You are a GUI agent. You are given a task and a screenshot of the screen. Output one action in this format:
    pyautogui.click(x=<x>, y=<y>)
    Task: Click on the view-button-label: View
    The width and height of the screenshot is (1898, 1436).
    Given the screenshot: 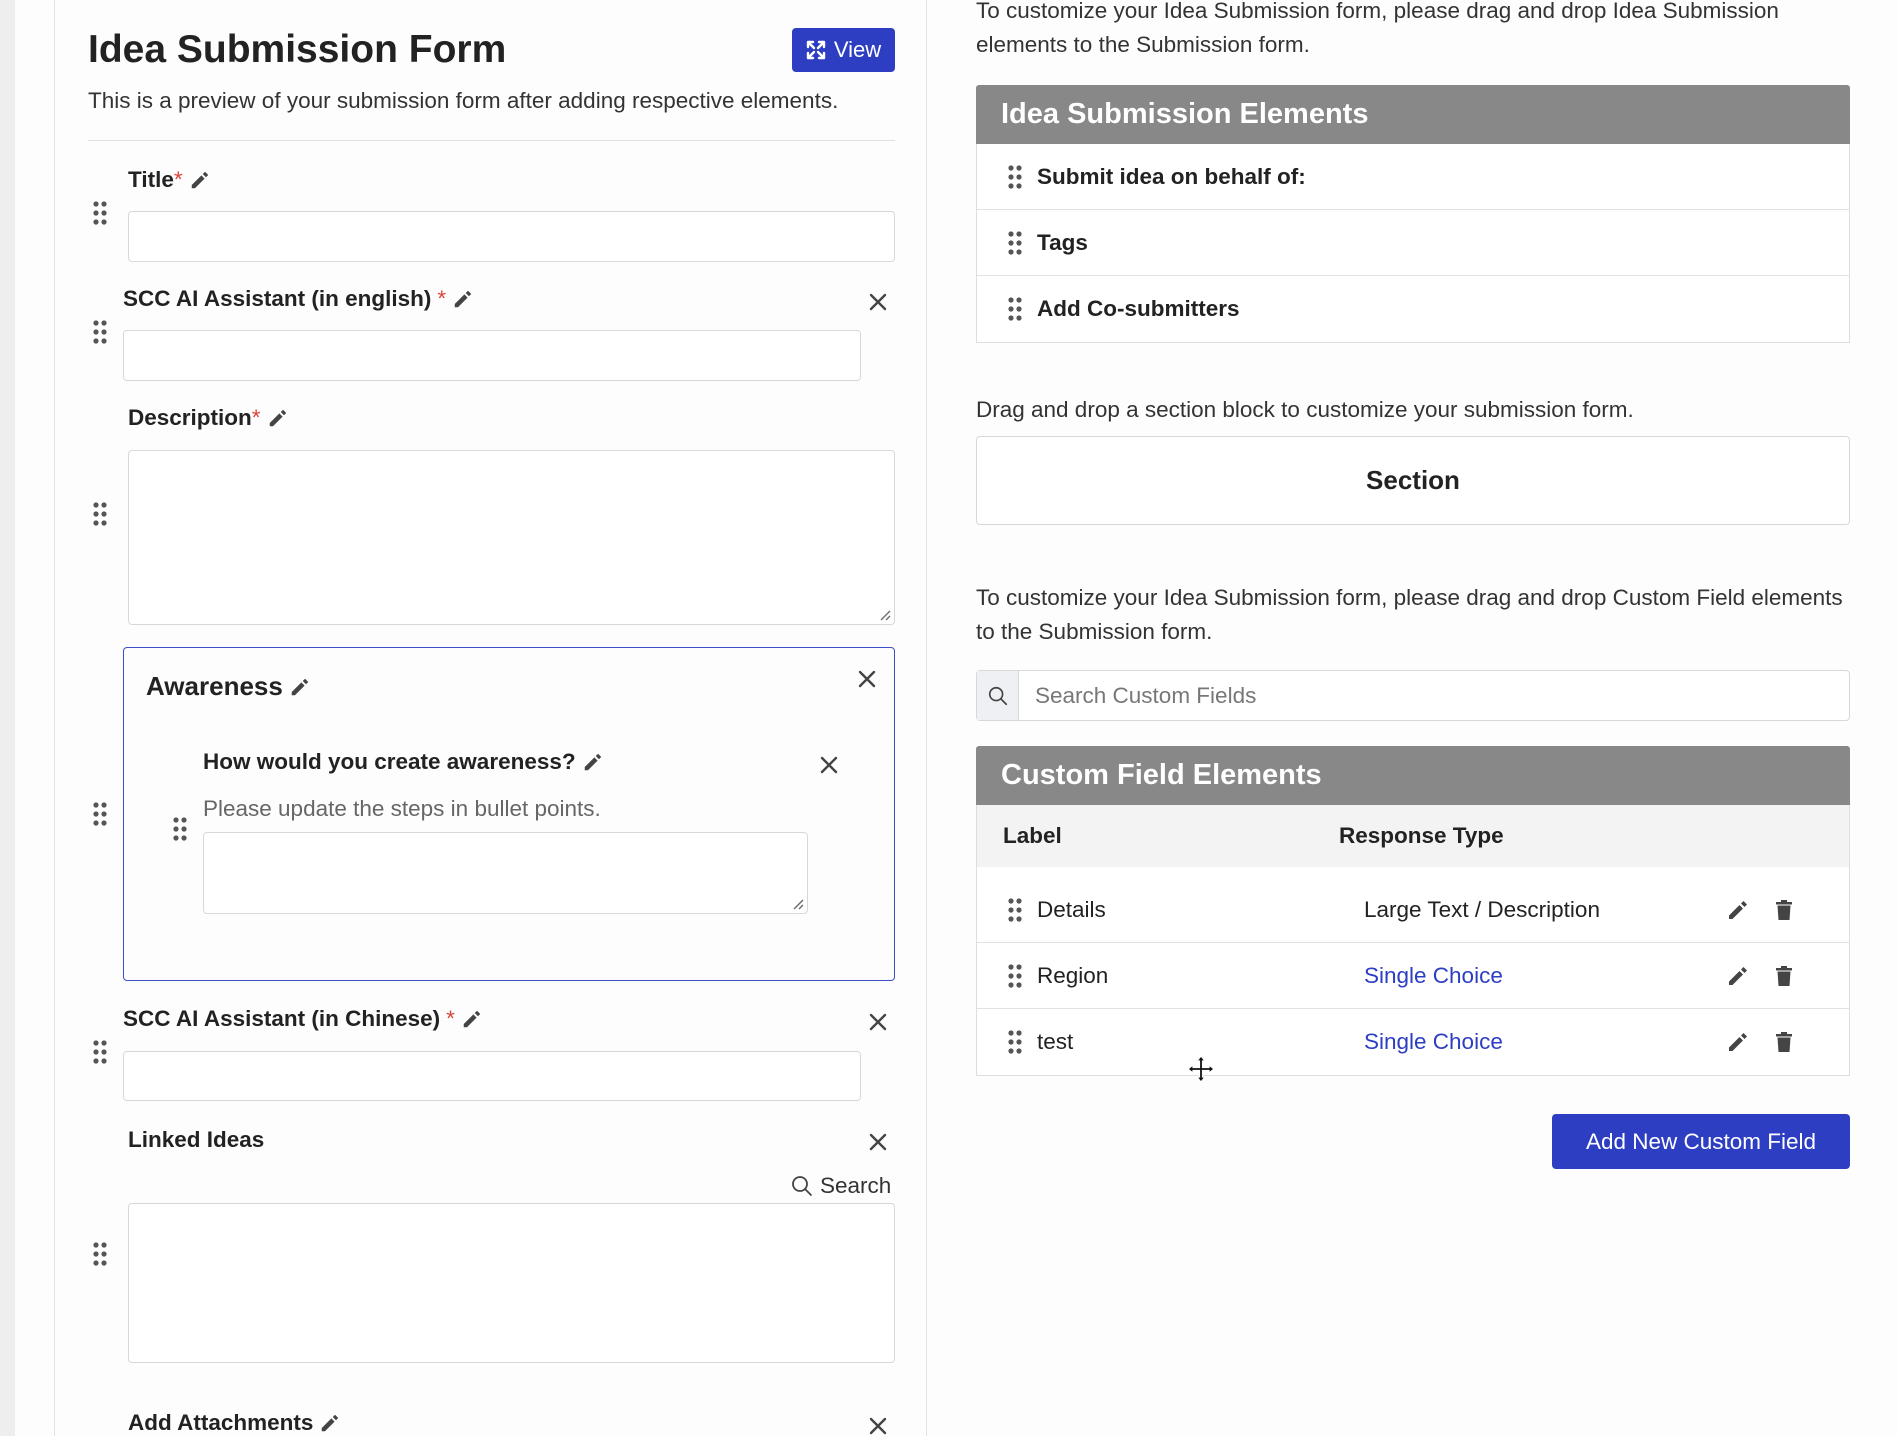 What is the action you would take?
    pyautogui.click(x=857, y=49)
    